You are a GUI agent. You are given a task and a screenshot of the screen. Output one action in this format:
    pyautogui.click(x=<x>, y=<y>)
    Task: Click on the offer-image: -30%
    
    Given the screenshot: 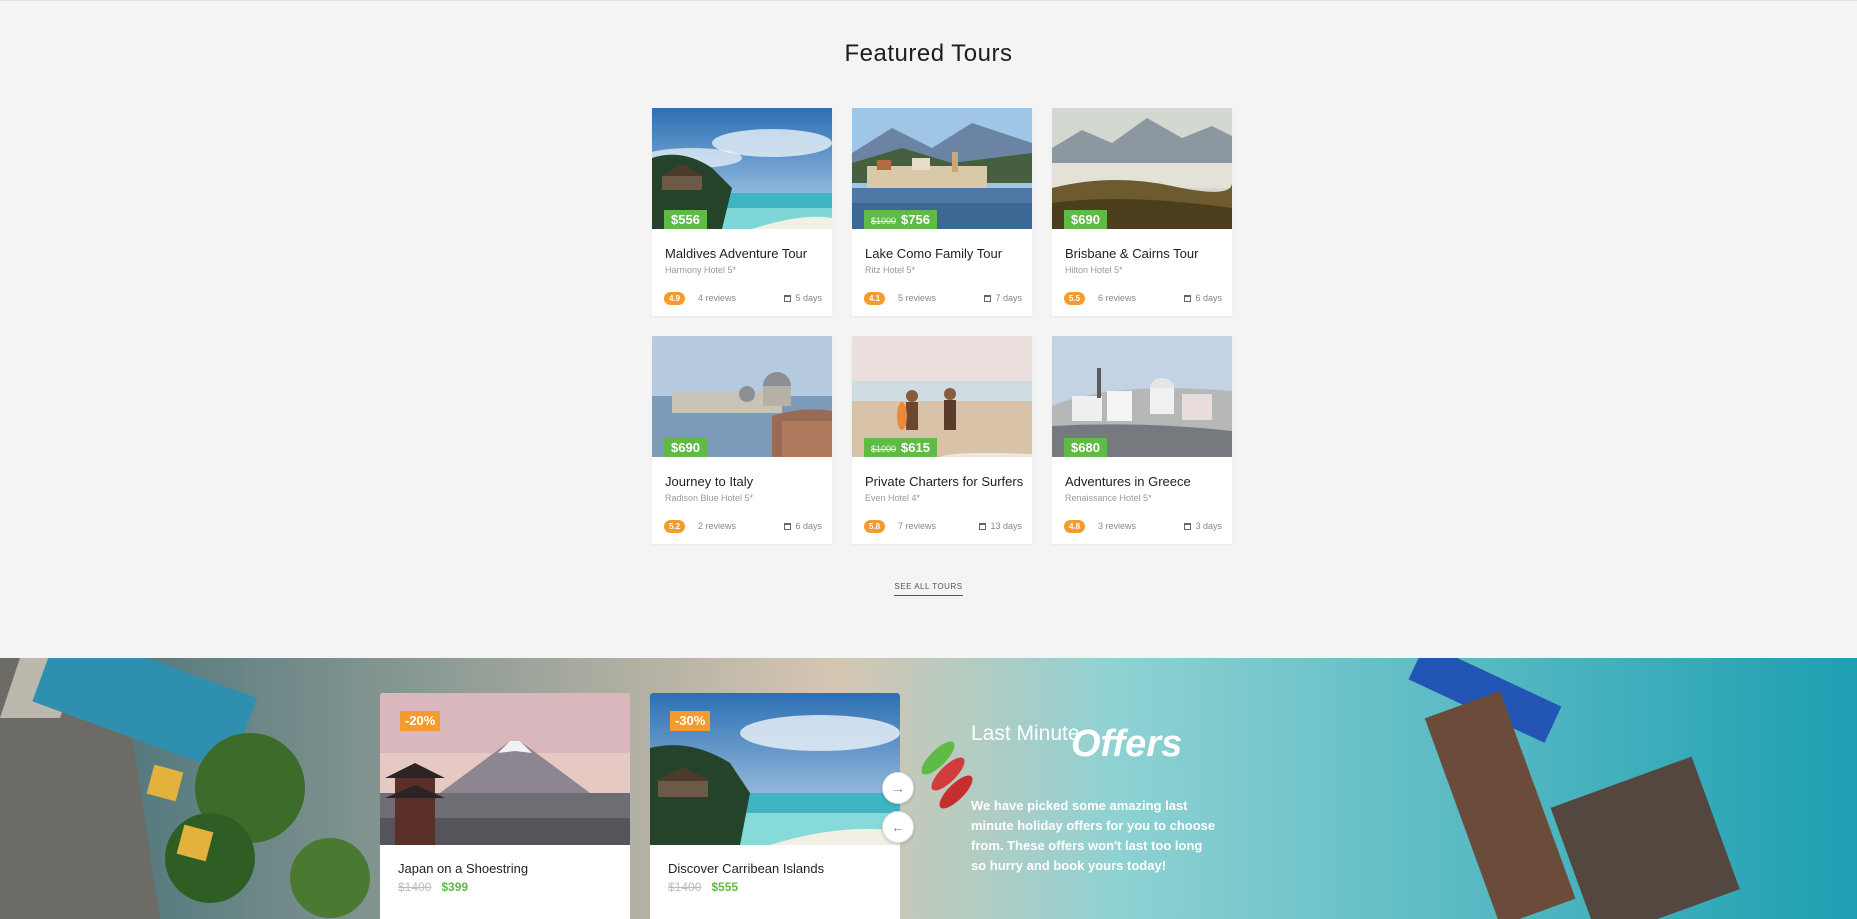 What is the action you would take?
    pyautogui.click(x=775, y=769)
    